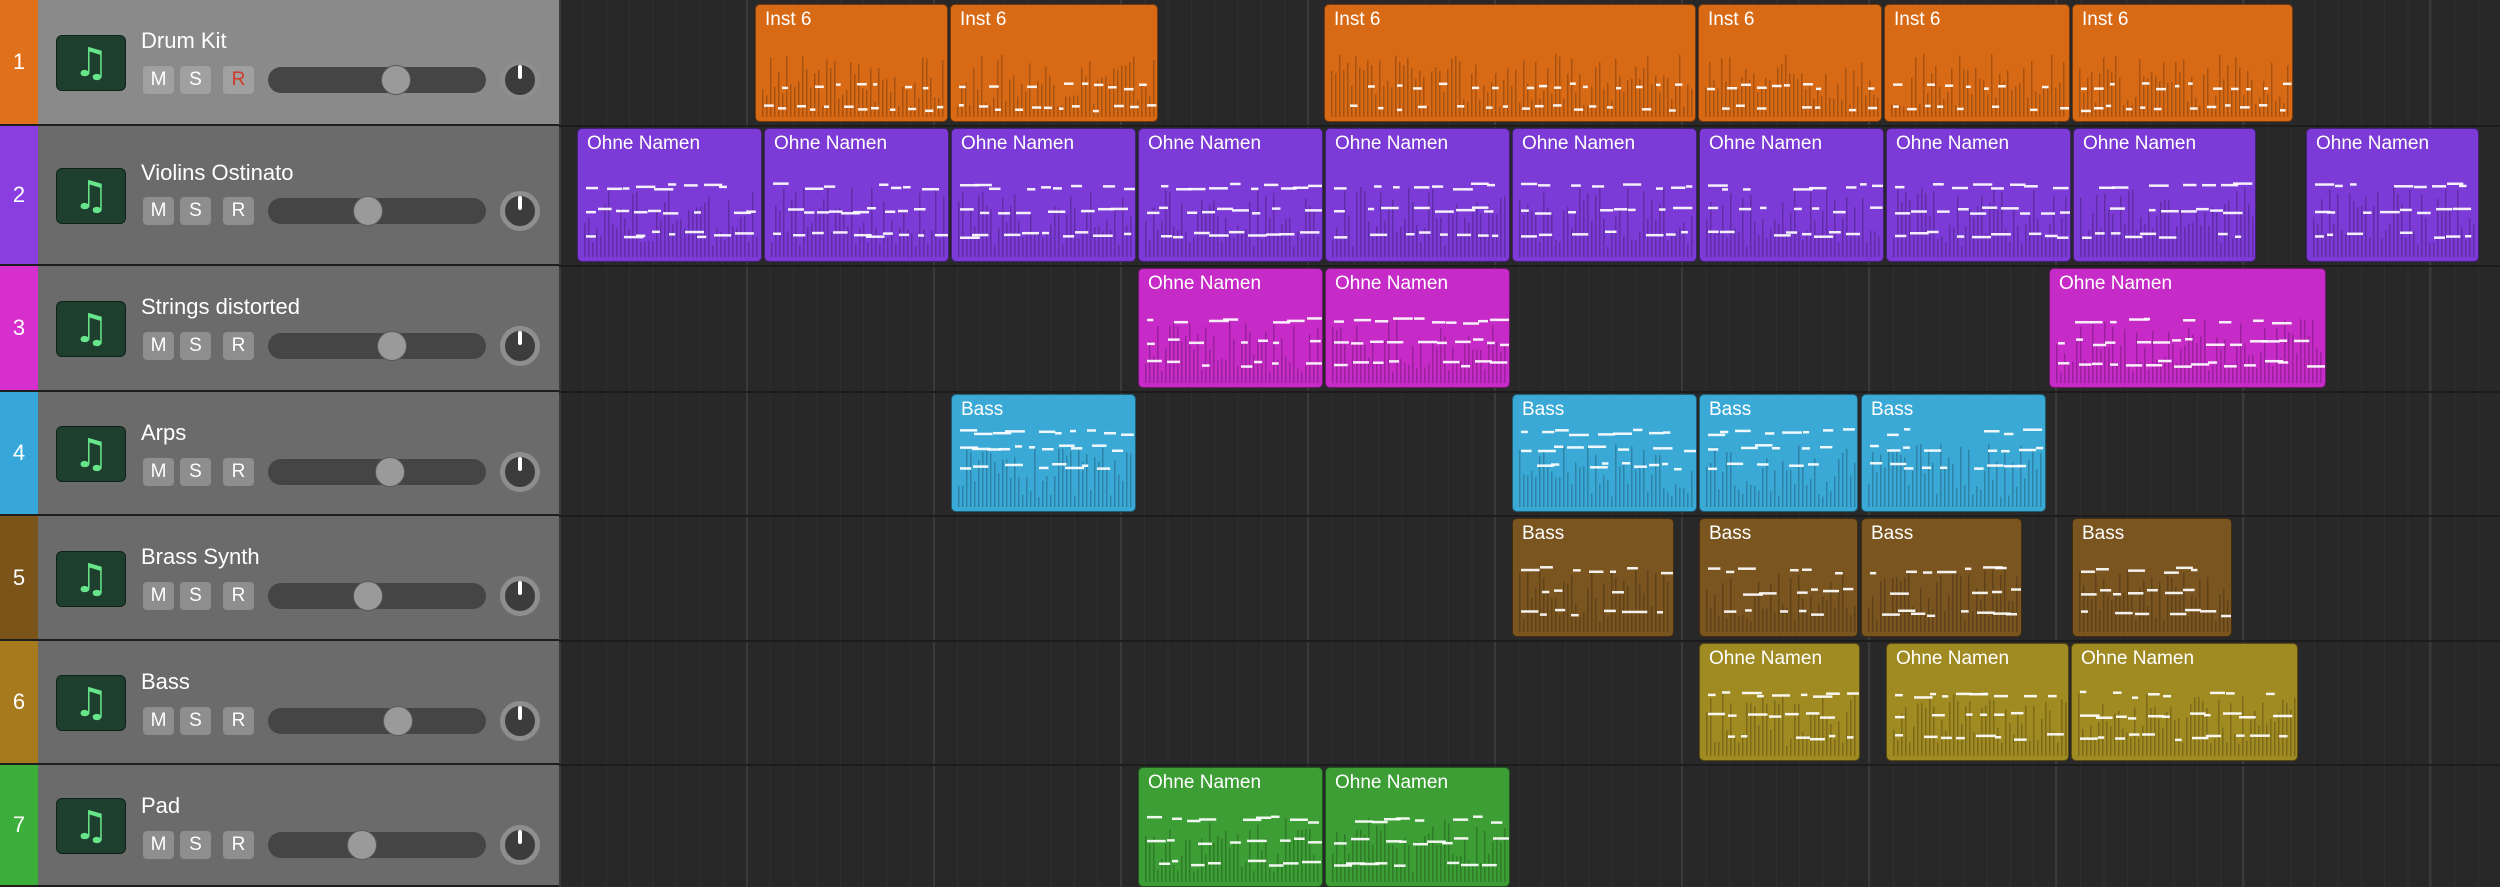 The image size is (2500, 887). Describe the element at coordinates (279, 703) in the screenshot. I see `track-header: 6 ♫ Bass M S R` at that location.